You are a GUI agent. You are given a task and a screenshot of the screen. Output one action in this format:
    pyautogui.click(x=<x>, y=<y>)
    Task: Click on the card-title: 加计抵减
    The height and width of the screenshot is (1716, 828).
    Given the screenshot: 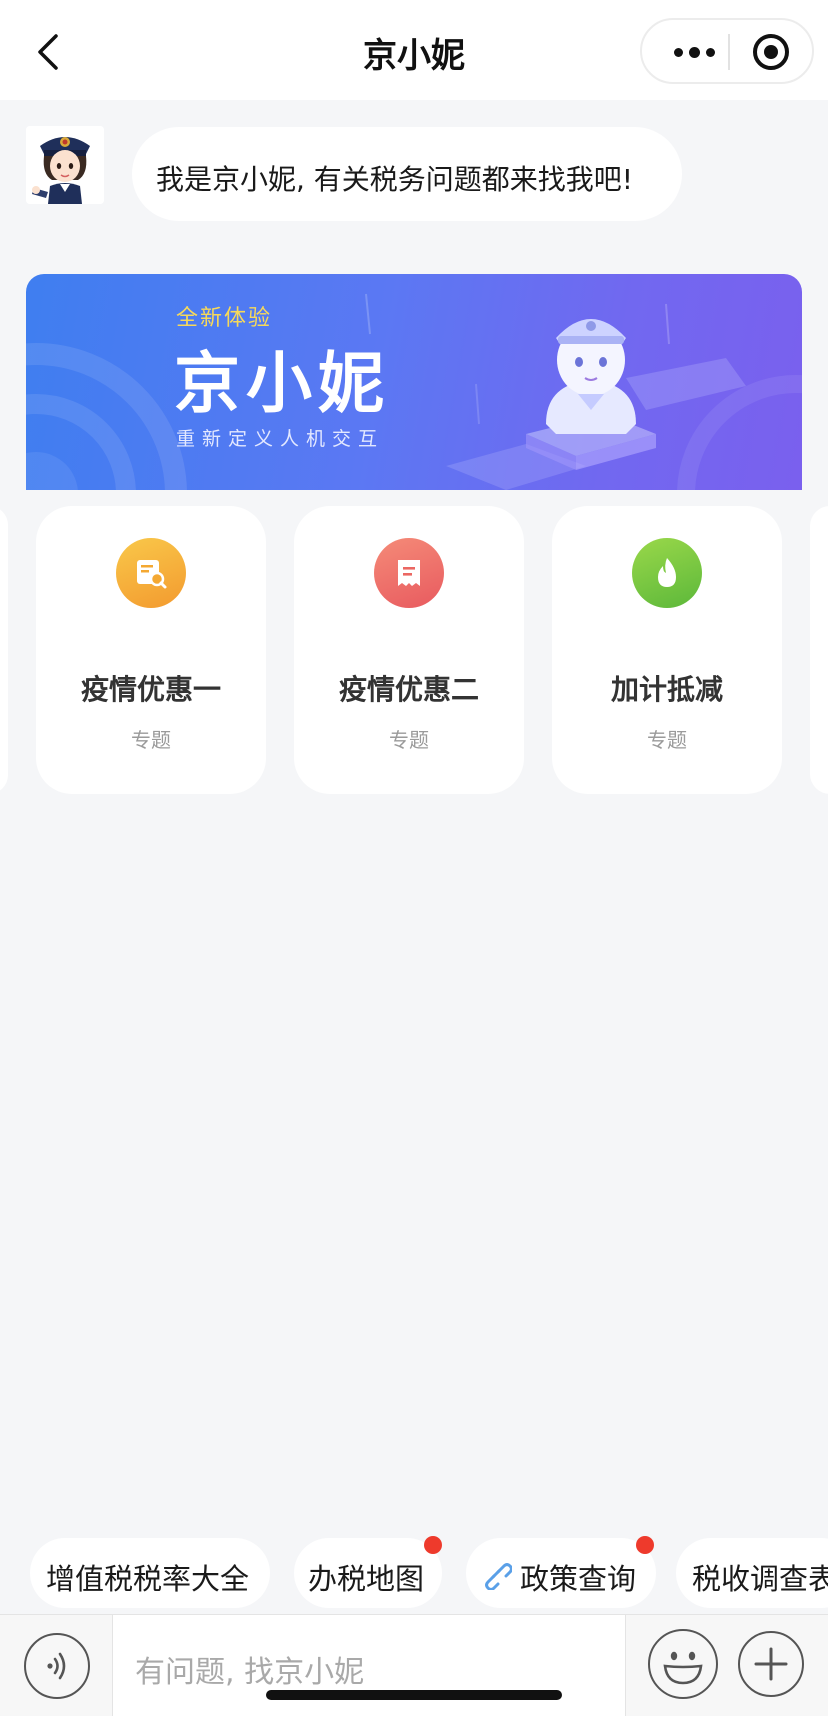 What is the action you would take?
    pyautogui.click(x=666, y=689)
    